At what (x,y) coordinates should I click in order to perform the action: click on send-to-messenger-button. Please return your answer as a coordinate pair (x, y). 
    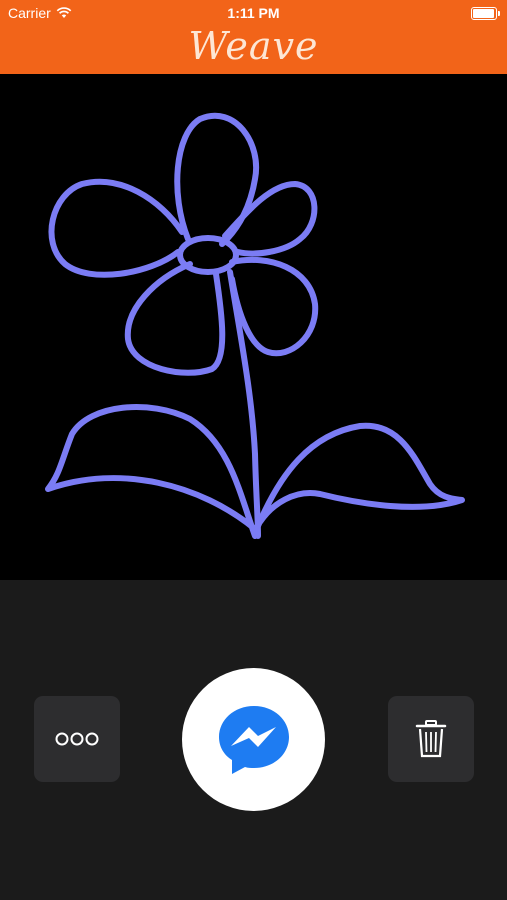
    Looking at the image, I should click on (253, 739).